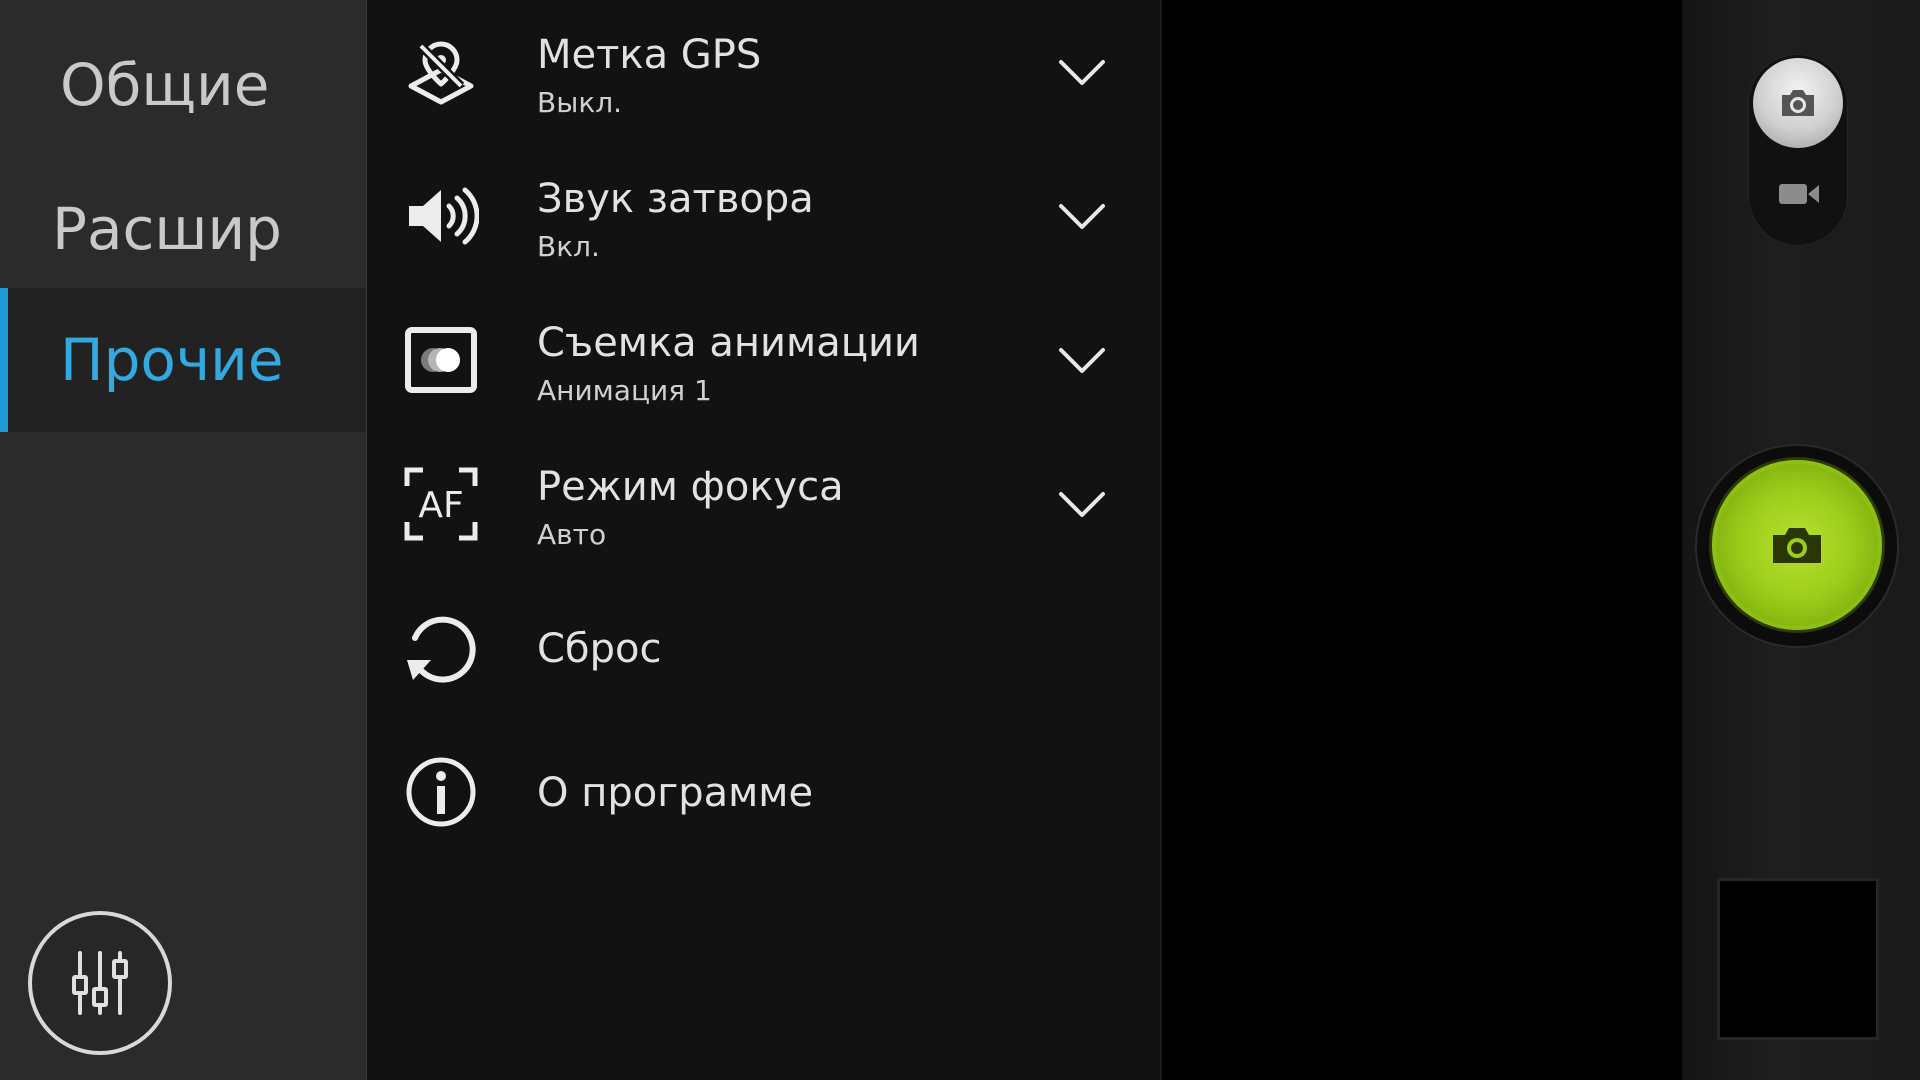 This screenshot has width=1920, height=1080. I want to click on tab-advanced-label: Расшир, so click(167, 229).